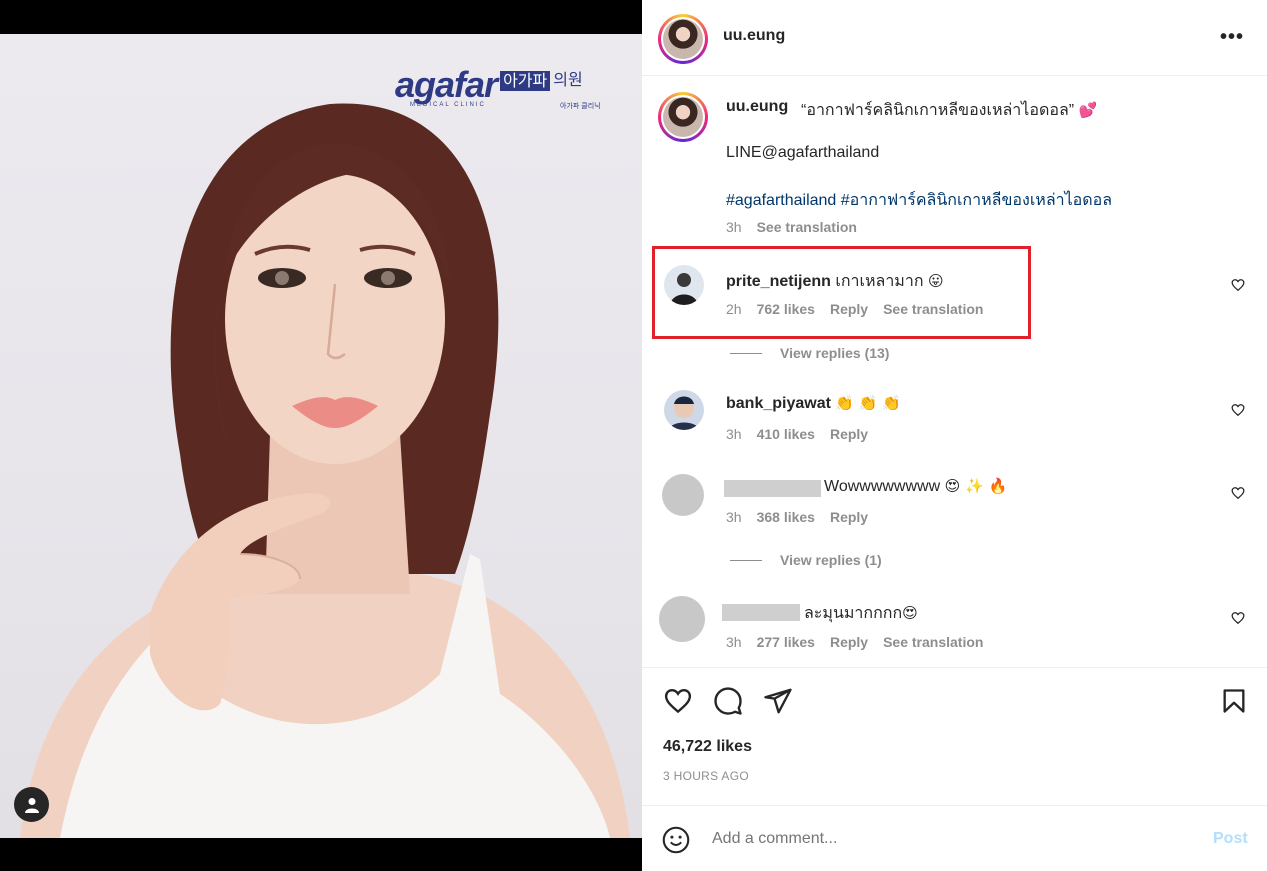 The width and height of the screenshot is (1267, 871). Describe the element at coordinates (754, 36) in the screenshot. I see `author-username: uu.eung` at that location.